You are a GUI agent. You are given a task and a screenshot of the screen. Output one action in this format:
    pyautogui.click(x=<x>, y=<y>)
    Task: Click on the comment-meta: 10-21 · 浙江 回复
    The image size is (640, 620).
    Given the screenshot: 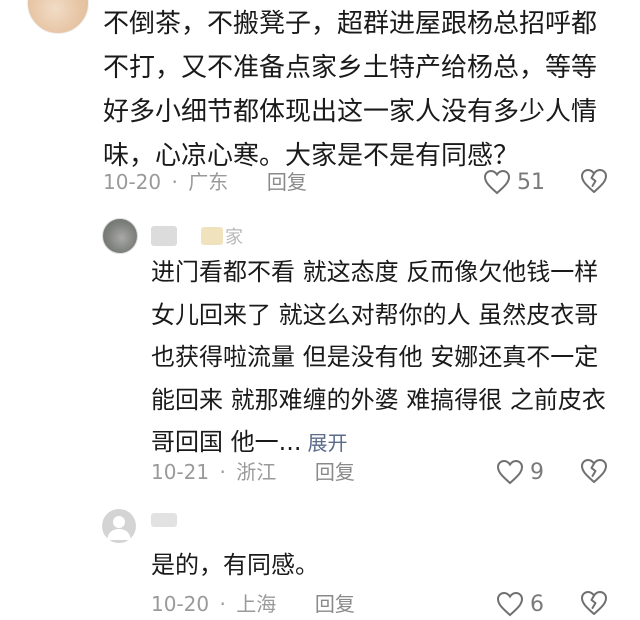 What is the action you would take?
    pyautogui.click(x=253, y=472)
    